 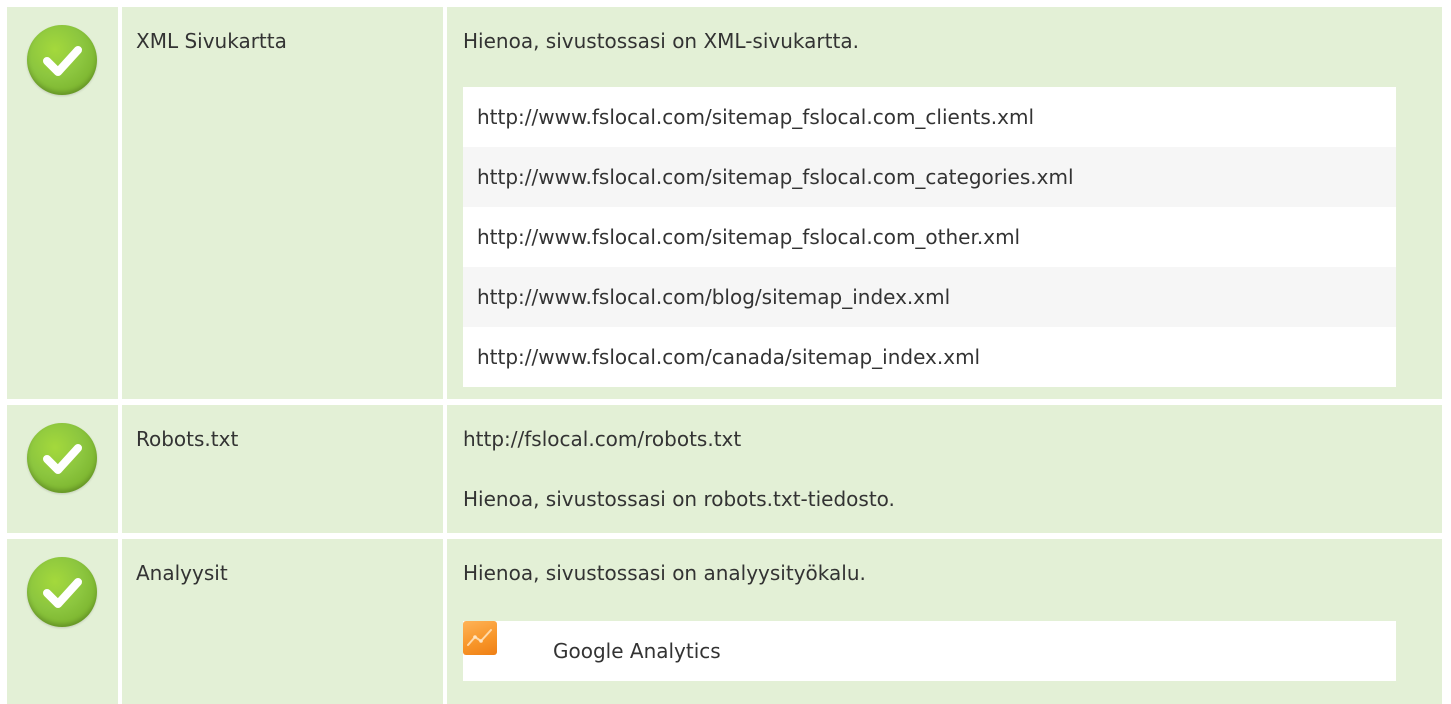 What do you see at coordinates (661, 41) in the screenshot?
I see `status-message: Hienoa, sivustossasi on XML-sivukartta.` at bounding box center [661, 41].